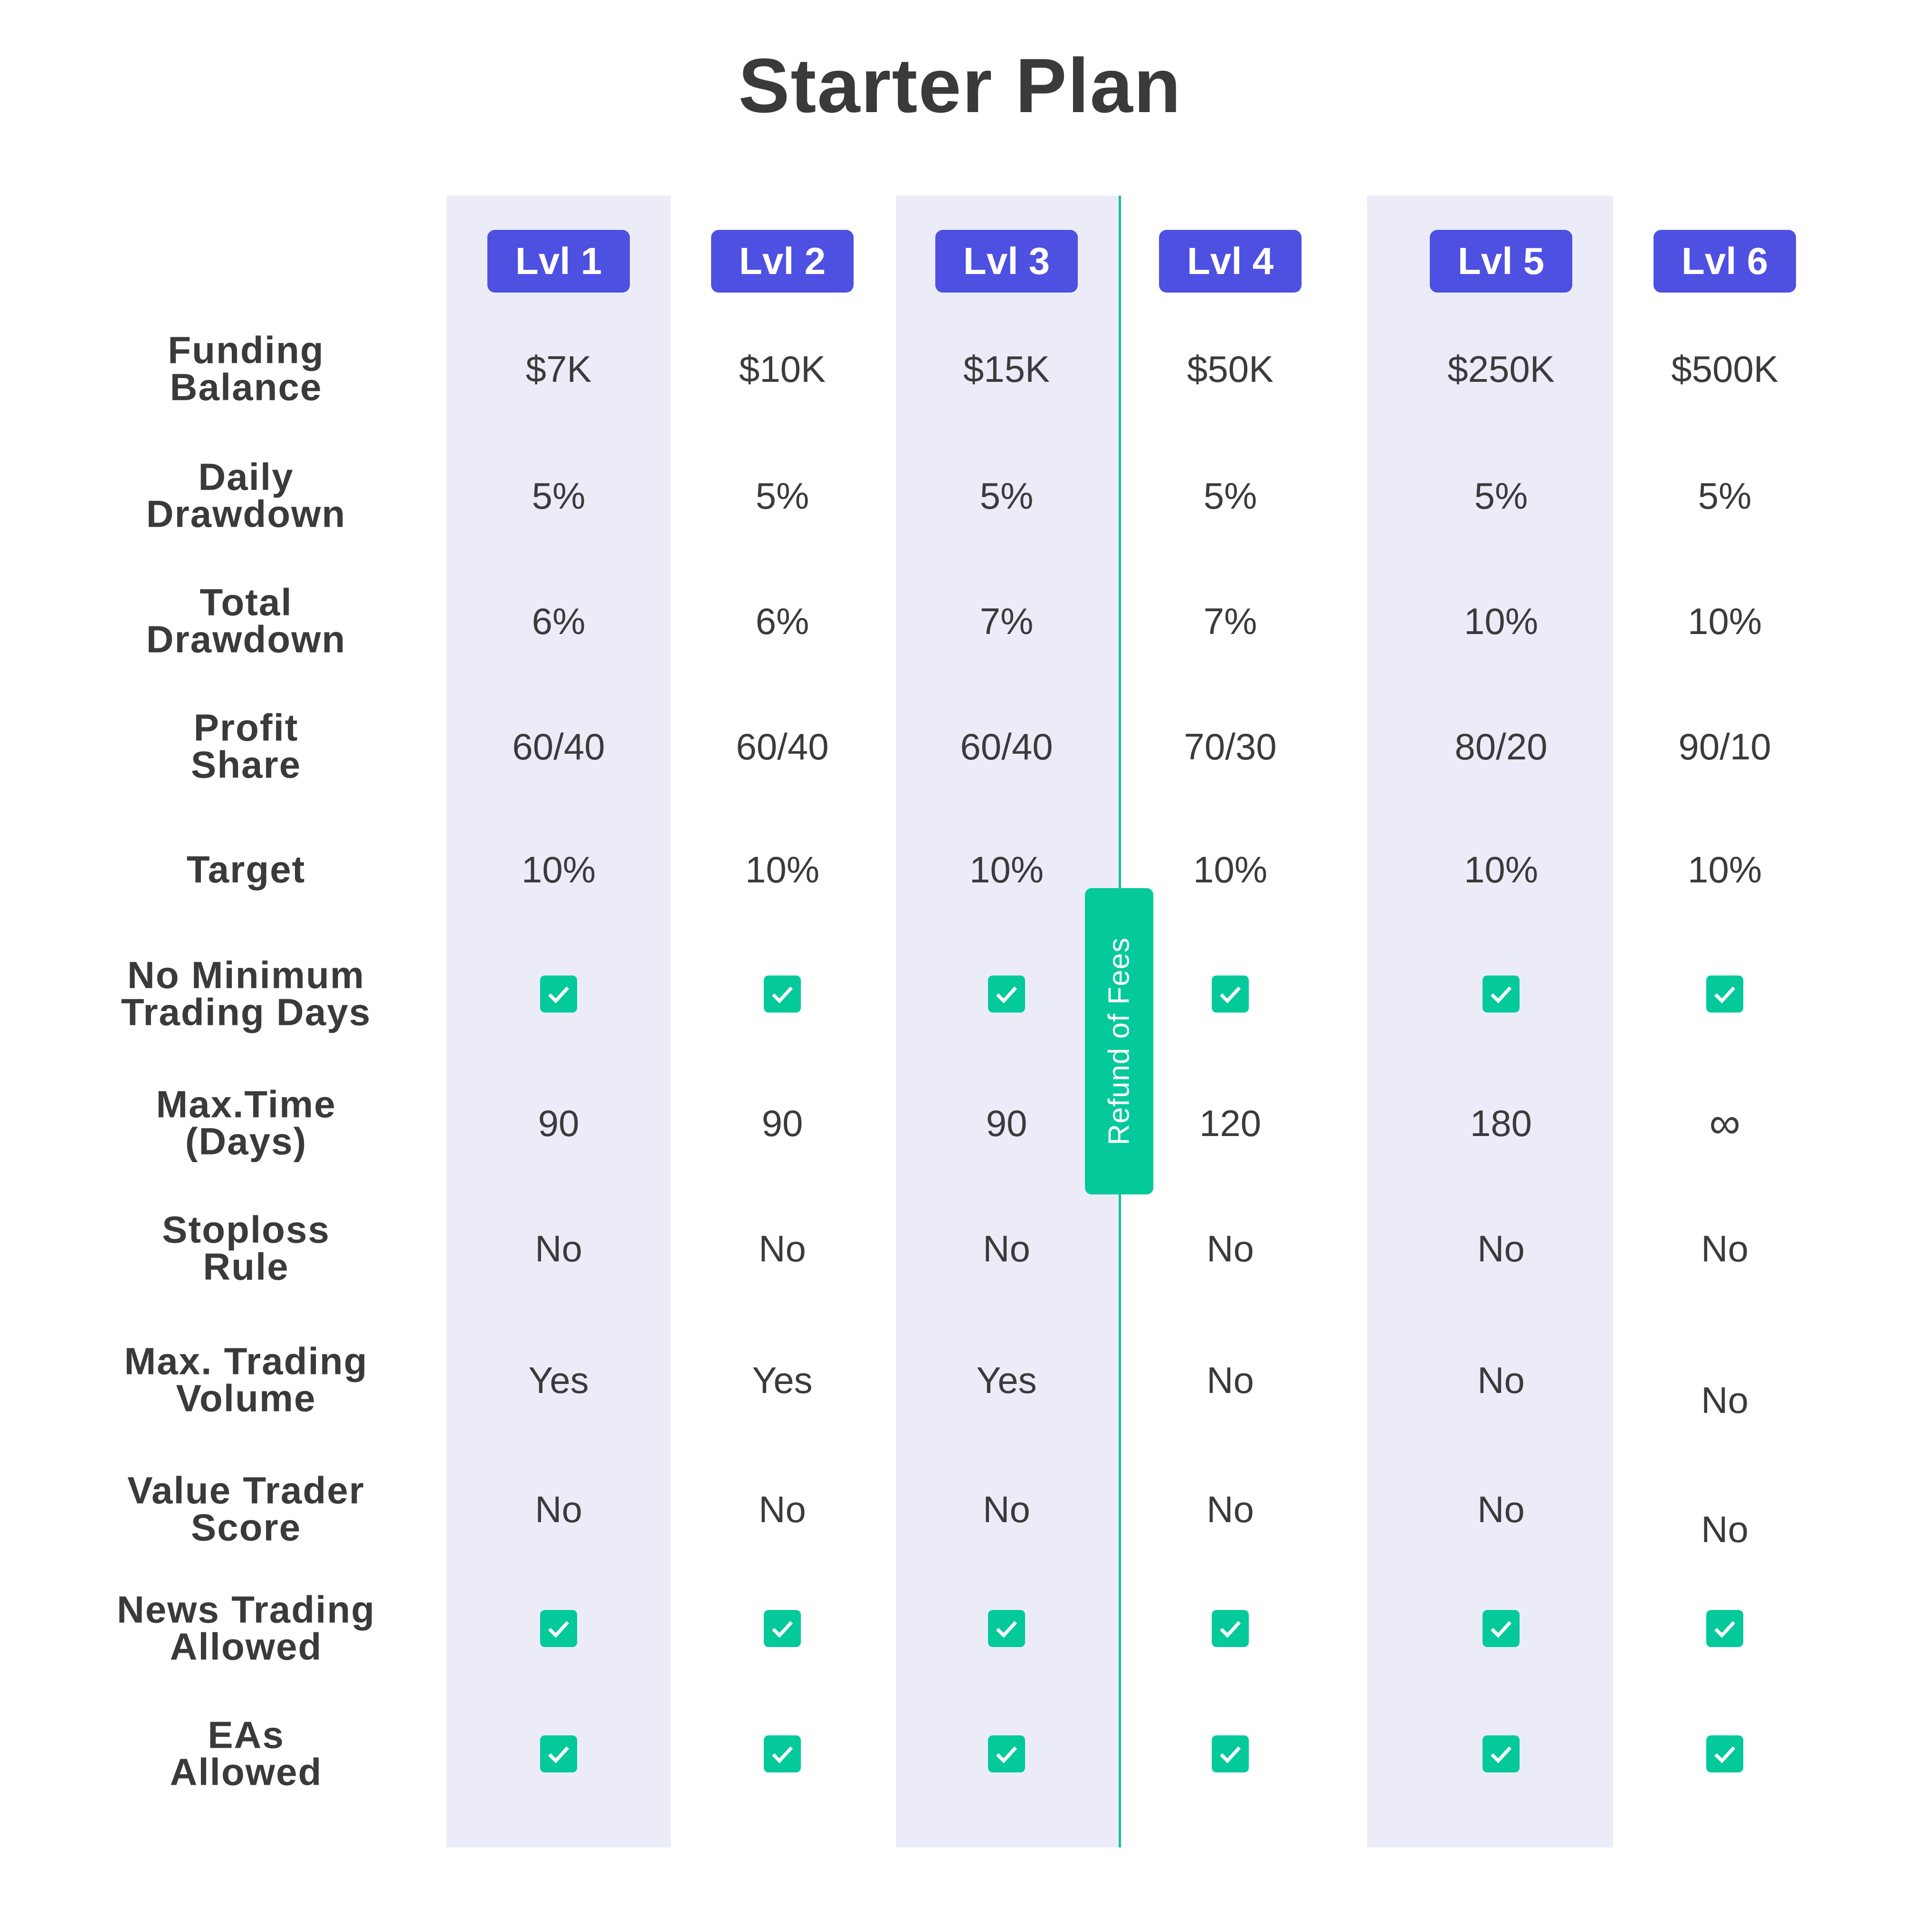  I want to click on table-cell: $10K, so click(782, 369).